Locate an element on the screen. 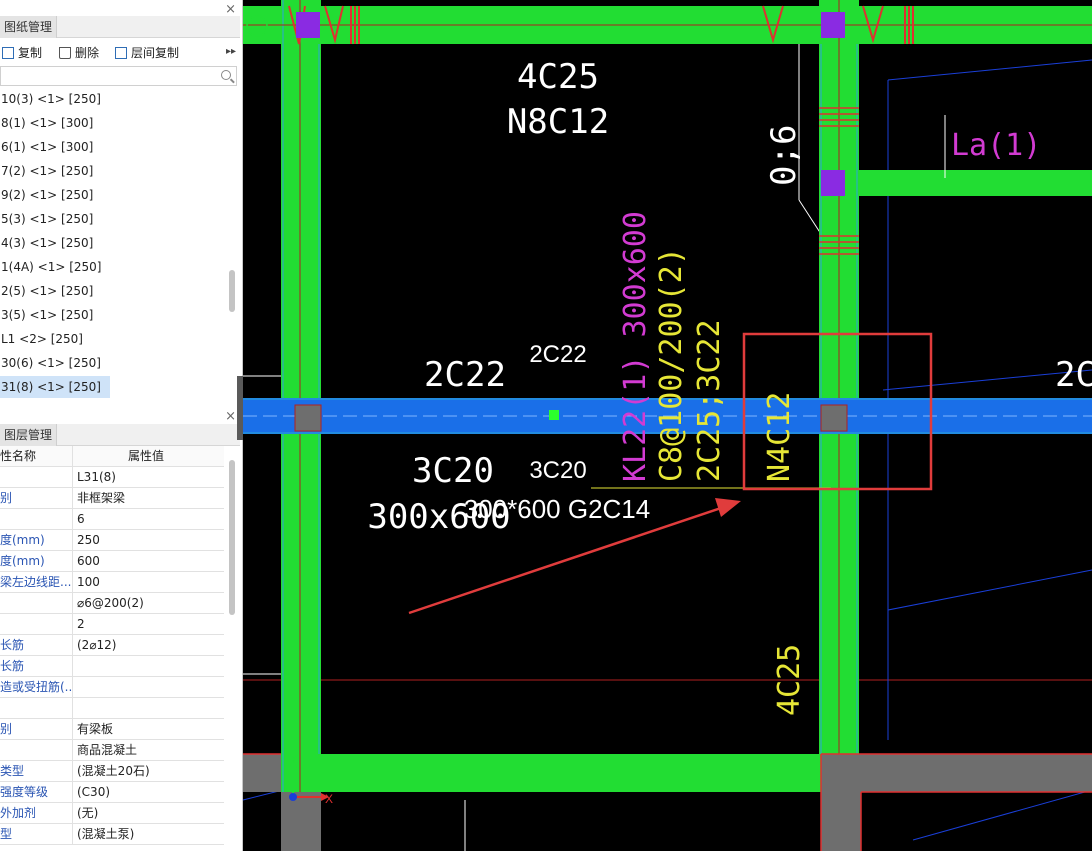  table-row: 类型 (混凝土20石) is located at coordinates (112, 771).